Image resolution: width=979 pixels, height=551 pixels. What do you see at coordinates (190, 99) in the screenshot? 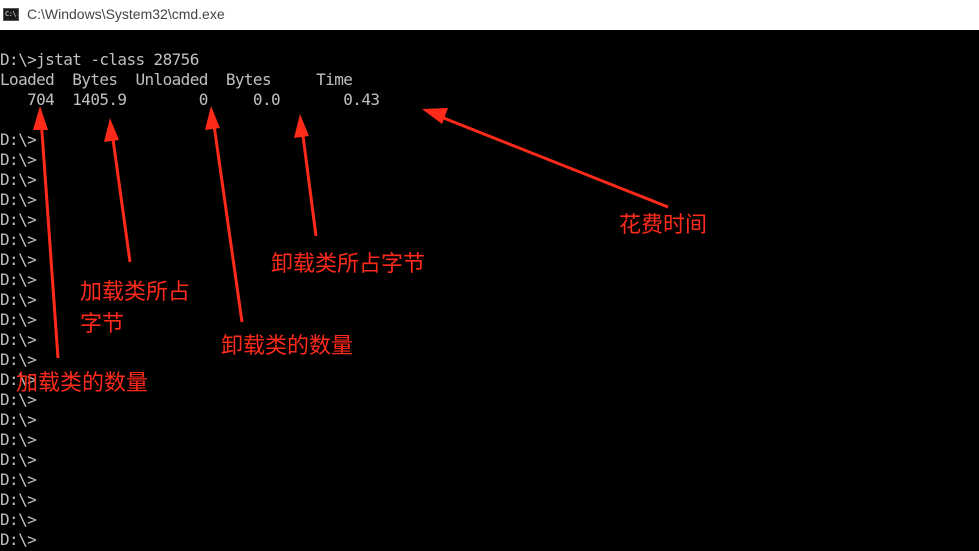
I see `stats-values-line: 704 1405.9 0 0.0 0.43` at bounding box center [190, 99].